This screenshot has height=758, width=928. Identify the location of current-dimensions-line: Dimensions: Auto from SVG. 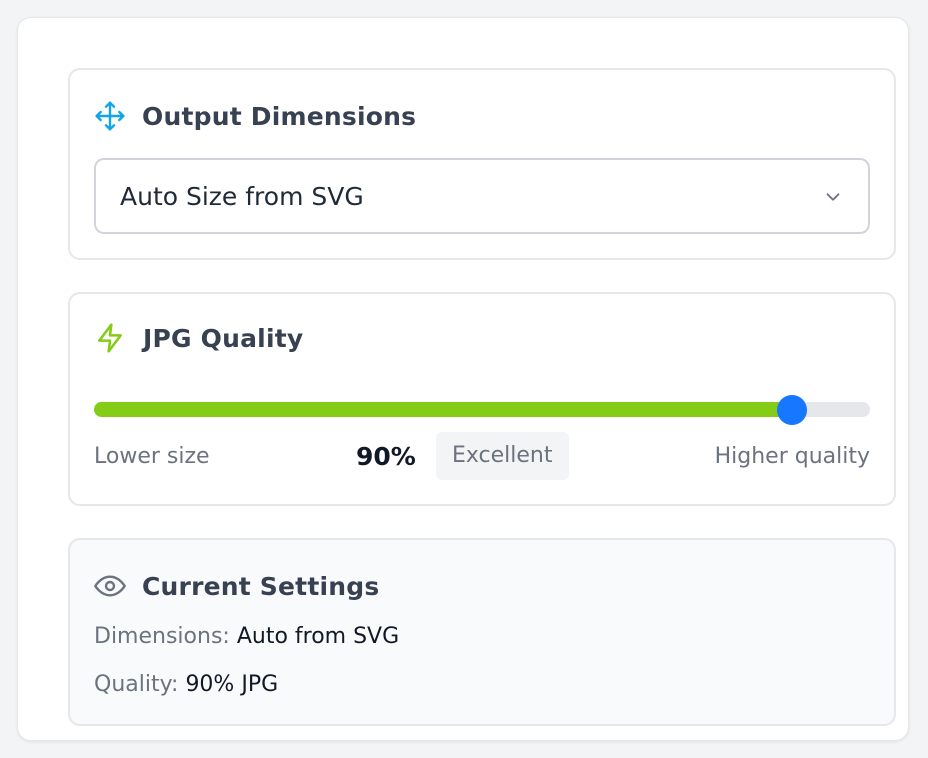
(246, 636).